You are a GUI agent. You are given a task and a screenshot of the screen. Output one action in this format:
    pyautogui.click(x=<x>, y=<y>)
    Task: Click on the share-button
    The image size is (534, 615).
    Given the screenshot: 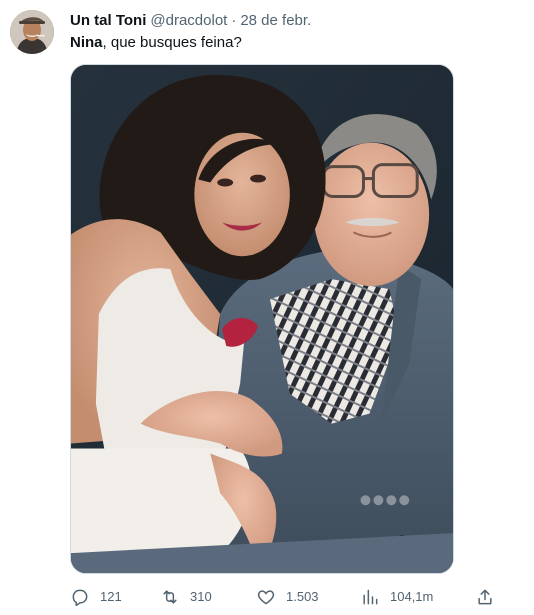 What is the action you would take?
    pyautogui.click(x=485, y=597)
    